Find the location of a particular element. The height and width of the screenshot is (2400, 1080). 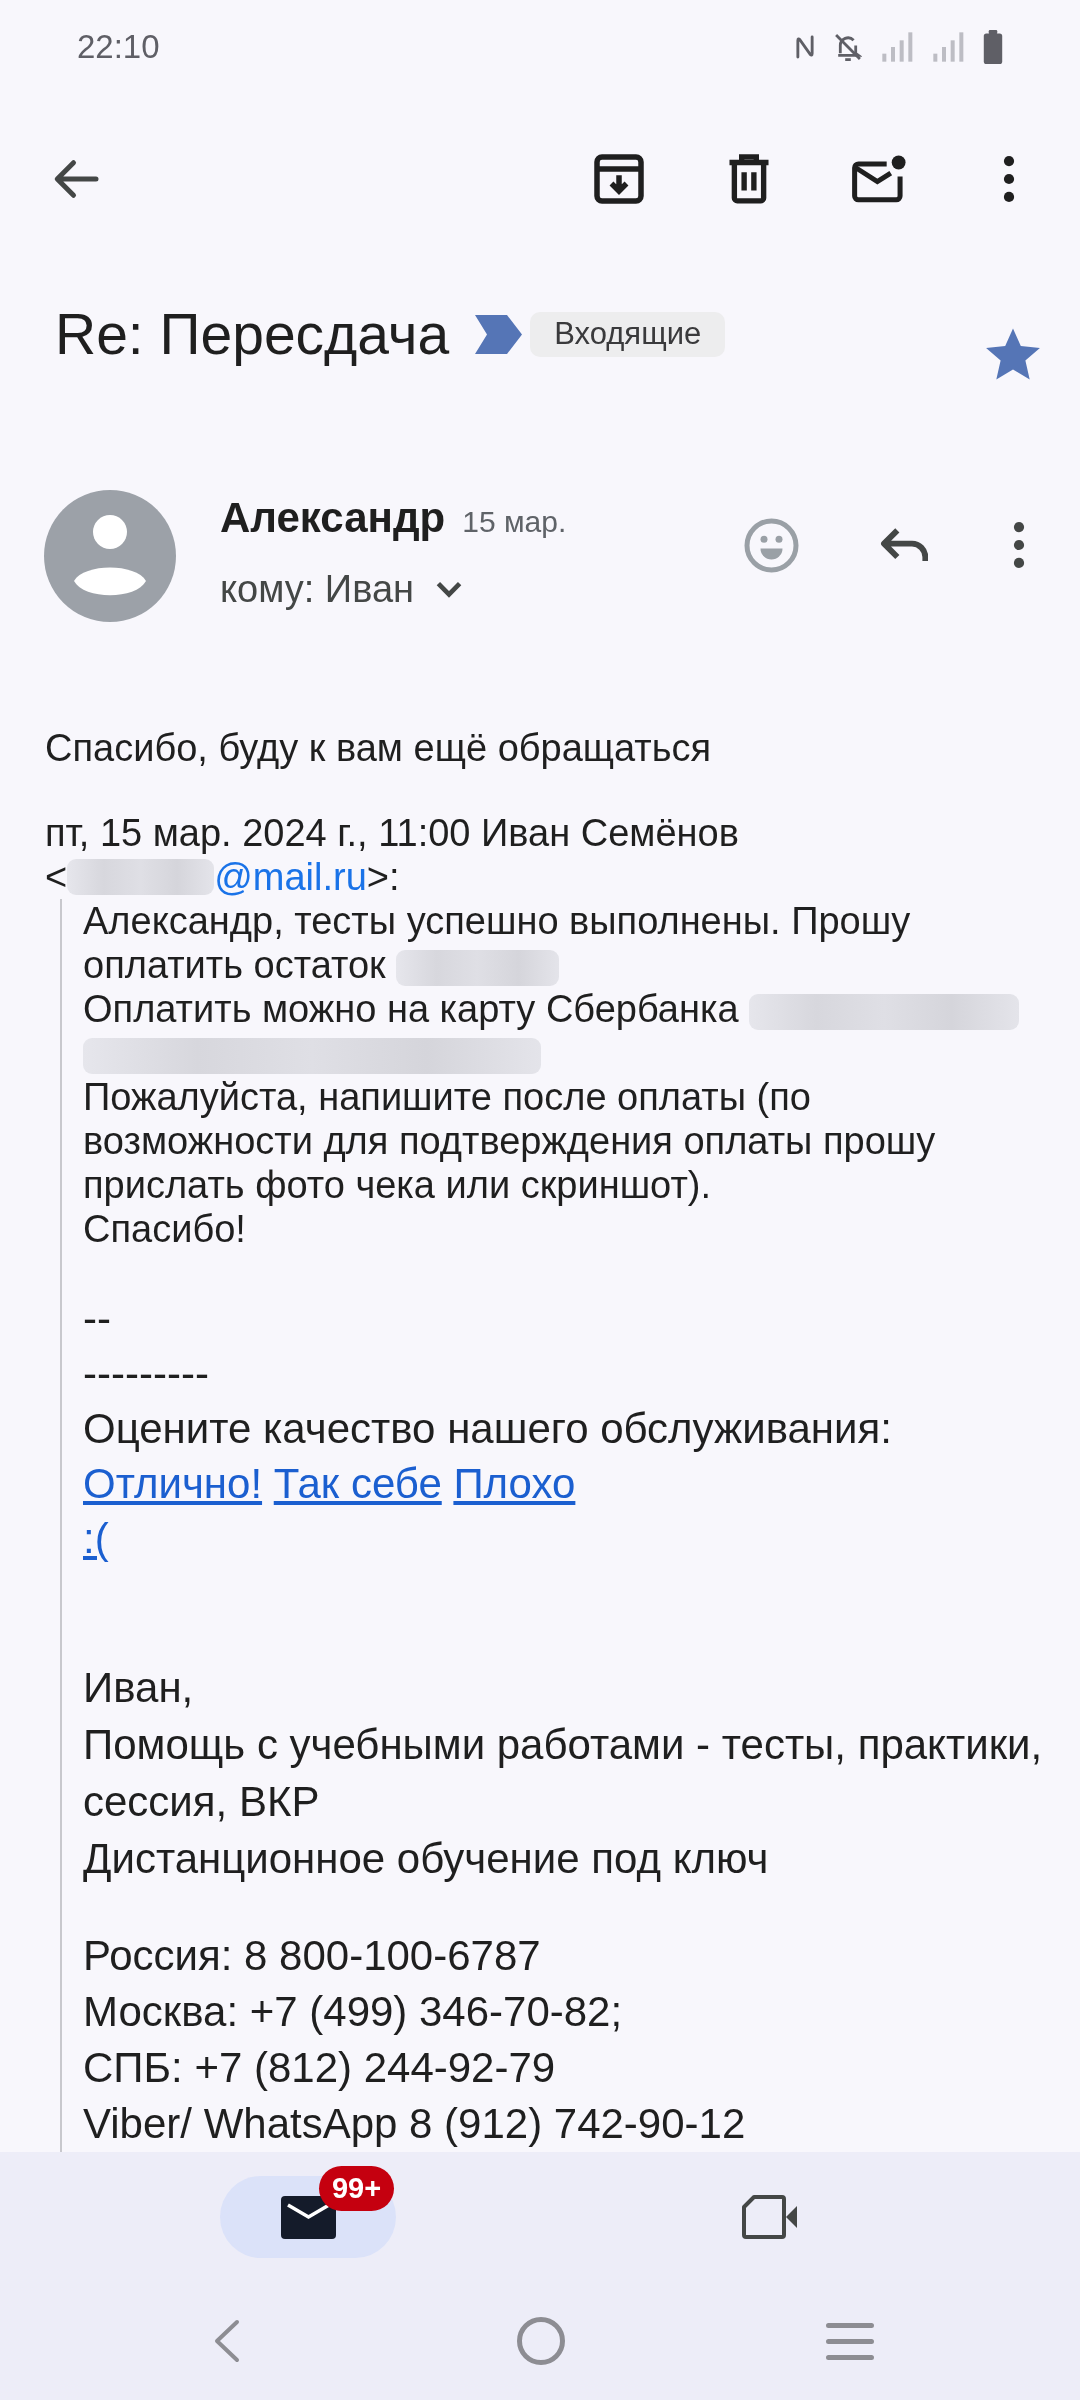

sender-name: Александр is located at coordinates (333, 518).